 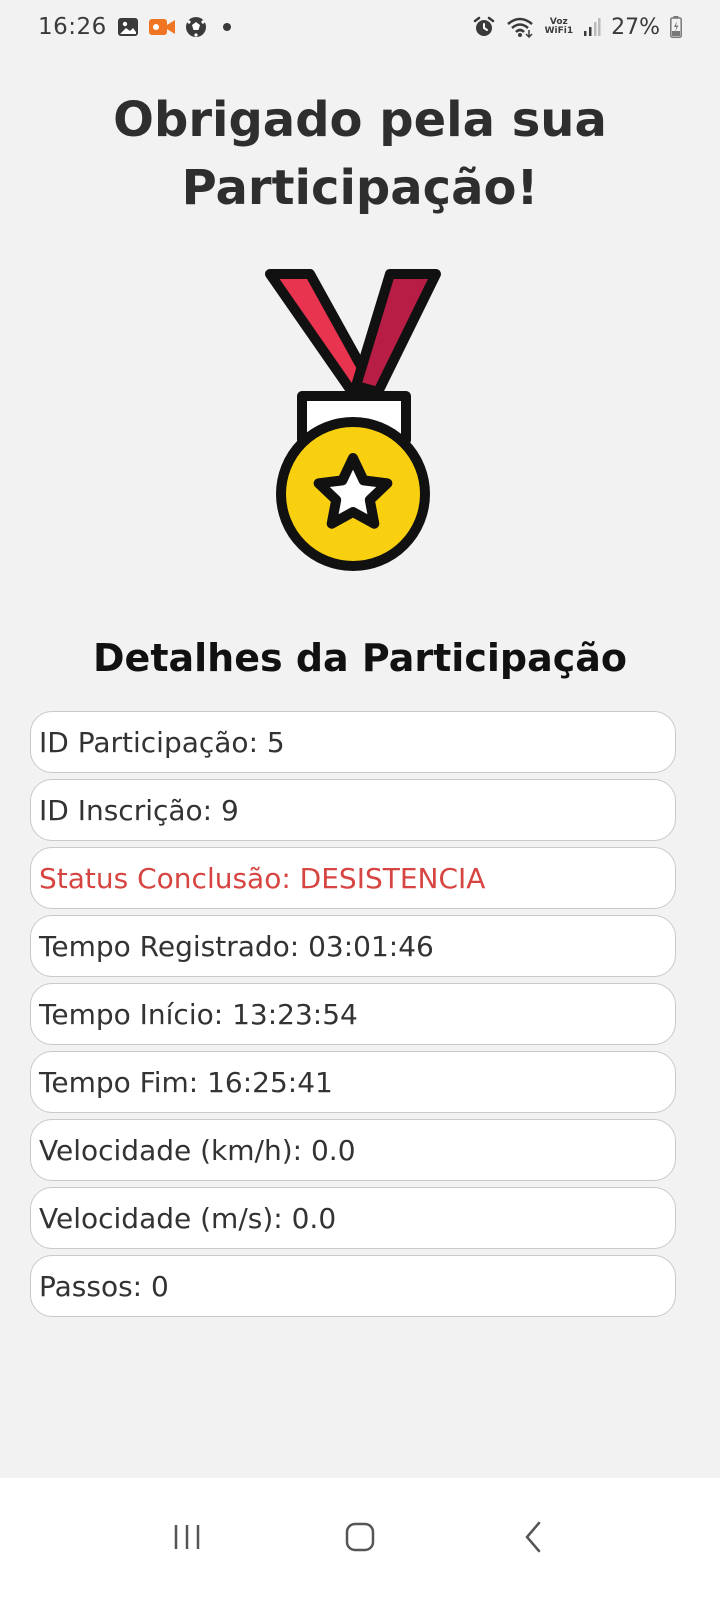 I want to click on dot-icon, so click(x=227, y=27).